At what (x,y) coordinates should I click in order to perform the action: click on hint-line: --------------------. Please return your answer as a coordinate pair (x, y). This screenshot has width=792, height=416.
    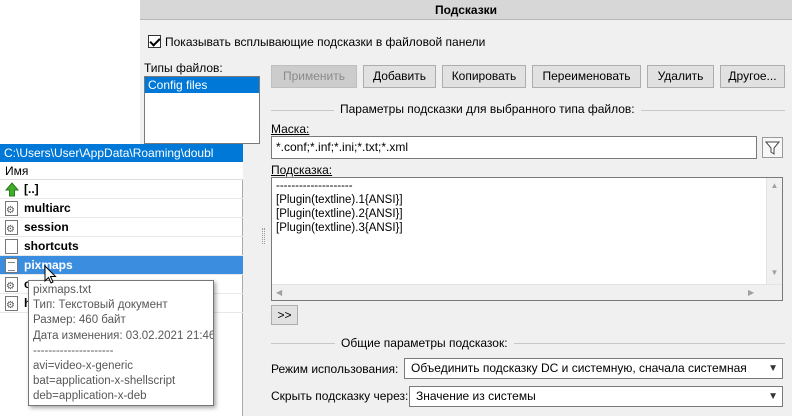
    Looking at the image, I should click on (314, 186).